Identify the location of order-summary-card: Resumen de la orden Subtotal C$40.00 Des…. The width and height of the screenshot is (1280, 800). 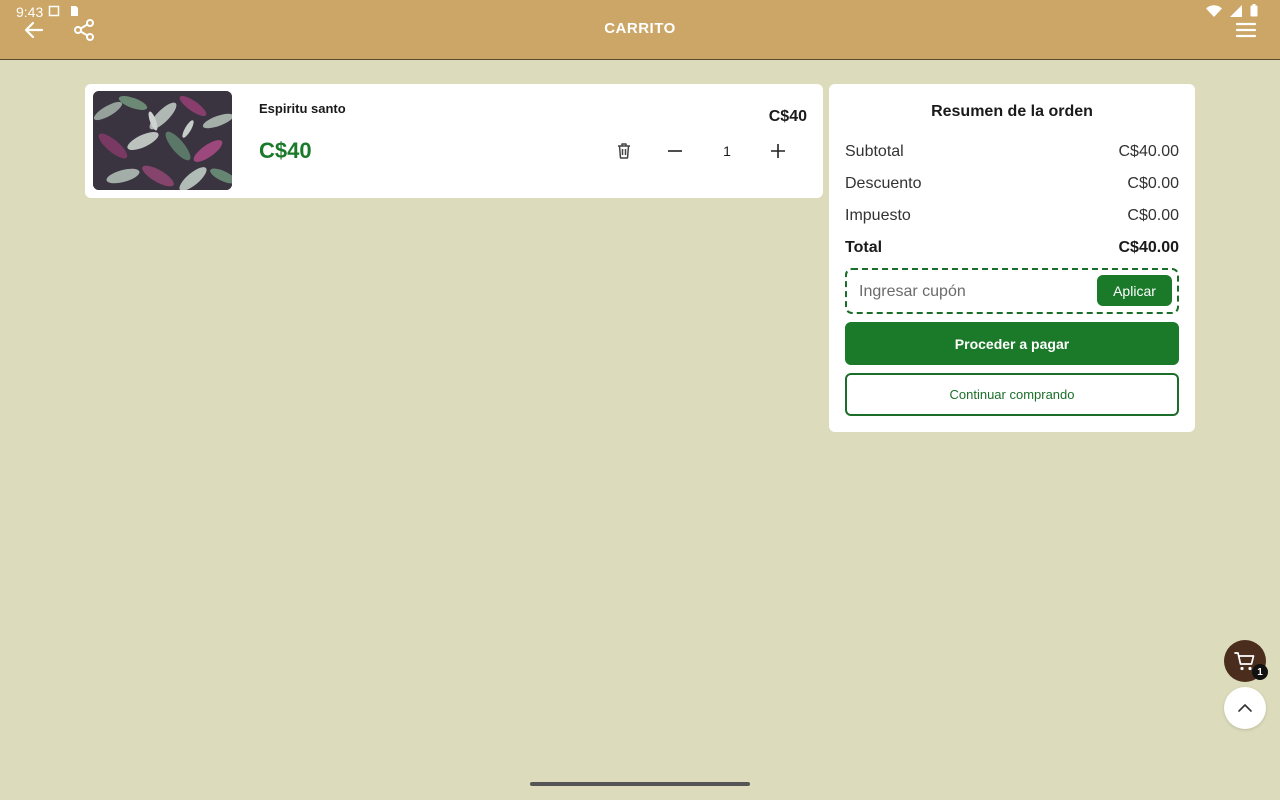
(1012, 258).